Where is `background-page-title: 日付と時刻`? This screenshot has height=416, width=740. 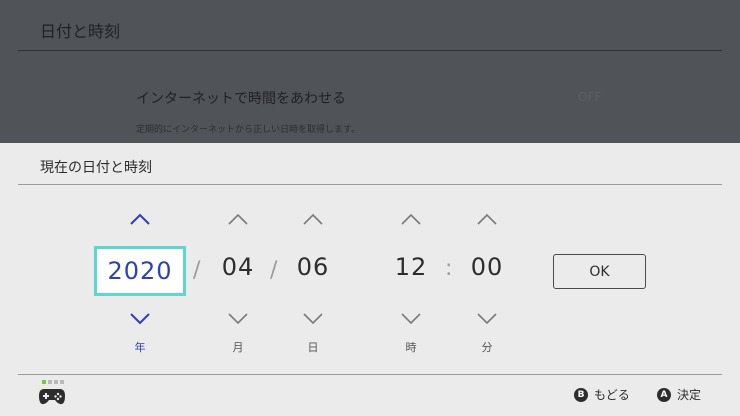 background-page-title: 日付と時刻 is located at coordinates (80, 31).